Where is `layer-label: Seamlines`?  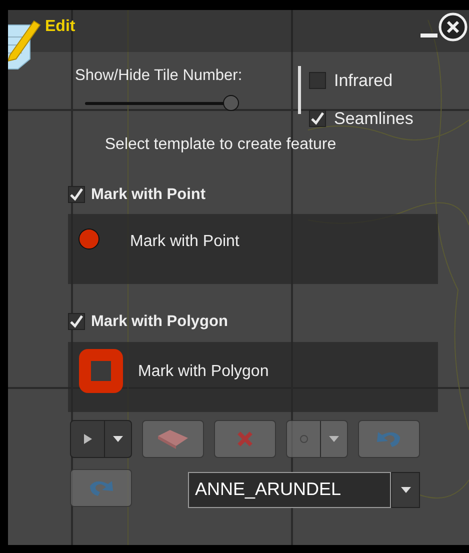 layer-label: Seamlines is located at coordinates (374, 119).